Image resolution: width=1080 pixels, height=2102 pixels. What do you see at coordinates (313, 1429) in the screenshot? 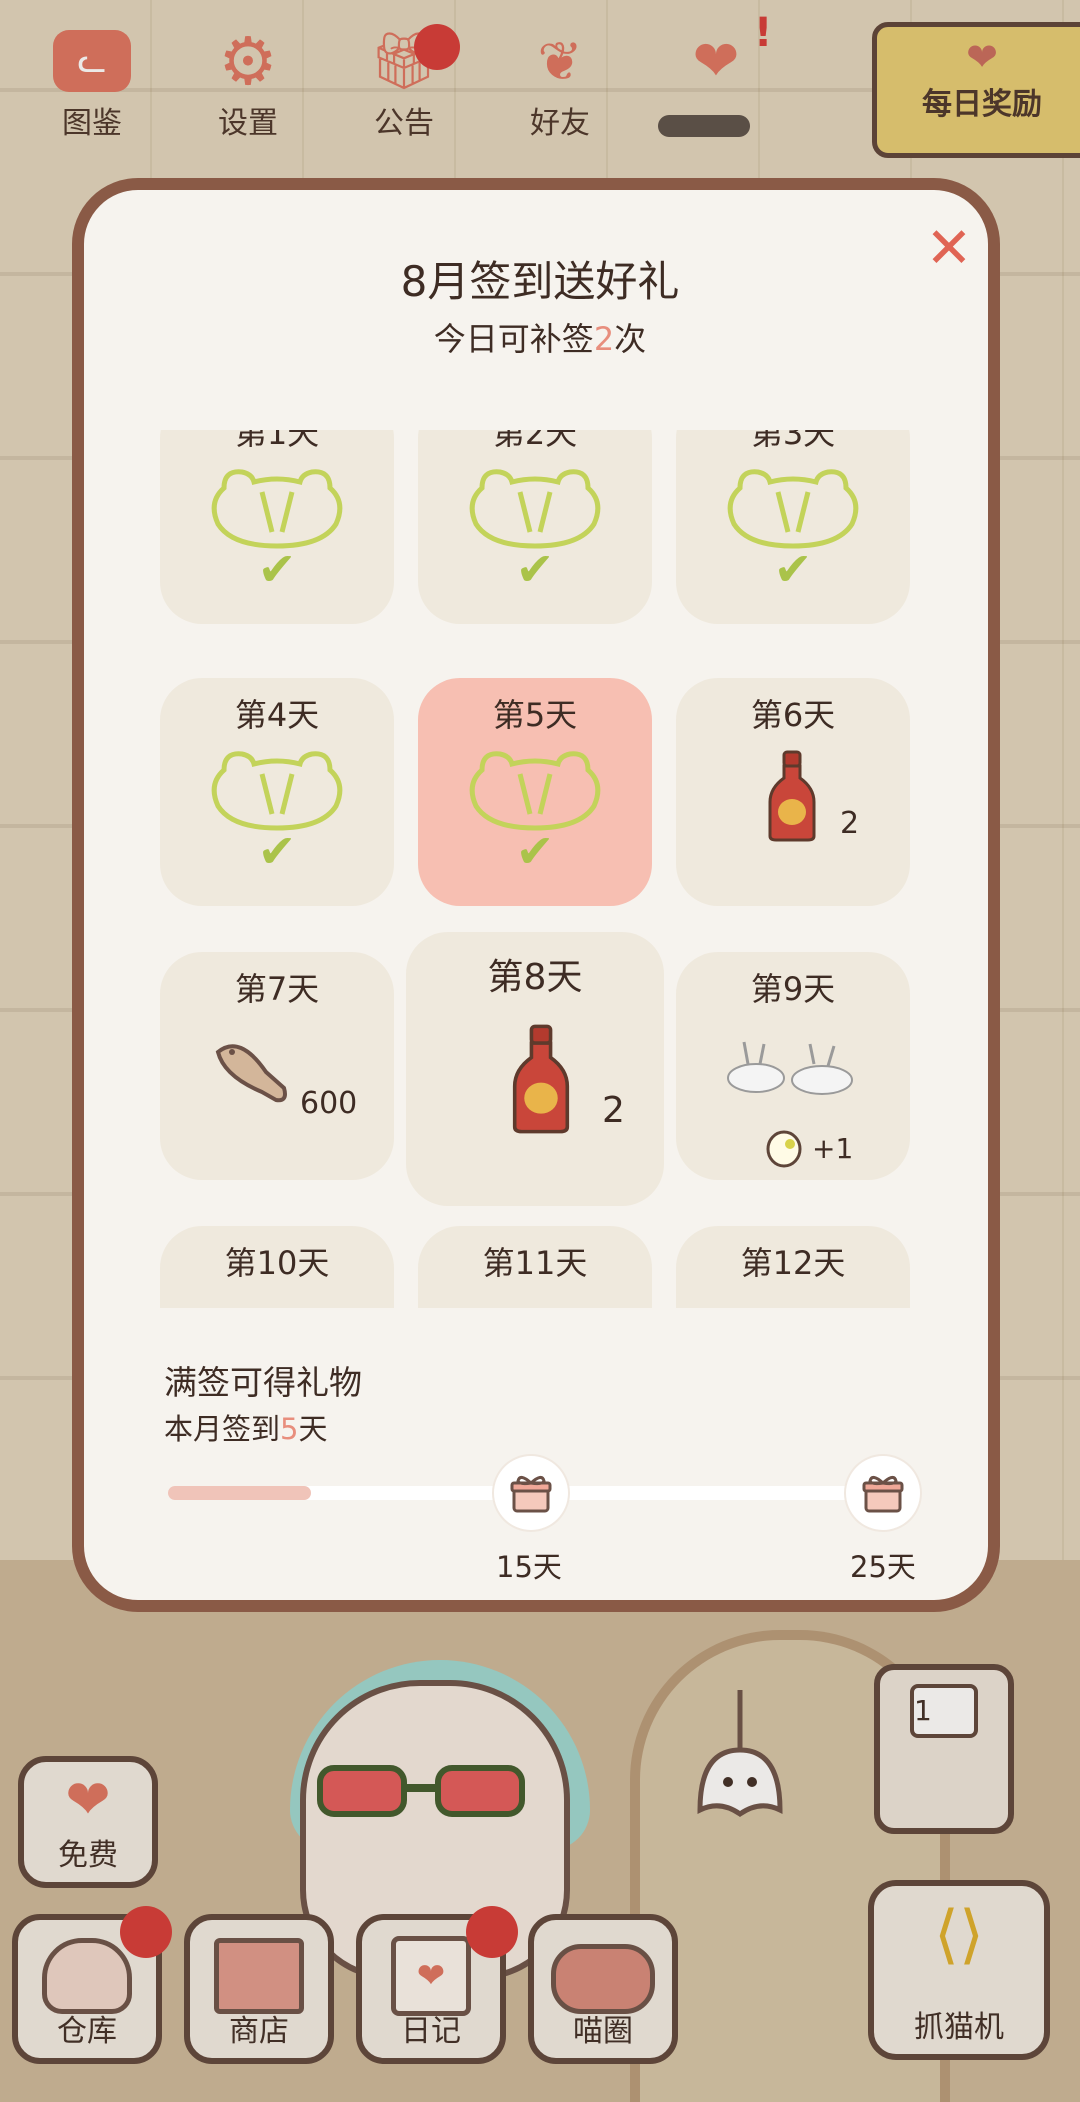
I see `month-suffix: 天` at bounding box center [313, 1429].